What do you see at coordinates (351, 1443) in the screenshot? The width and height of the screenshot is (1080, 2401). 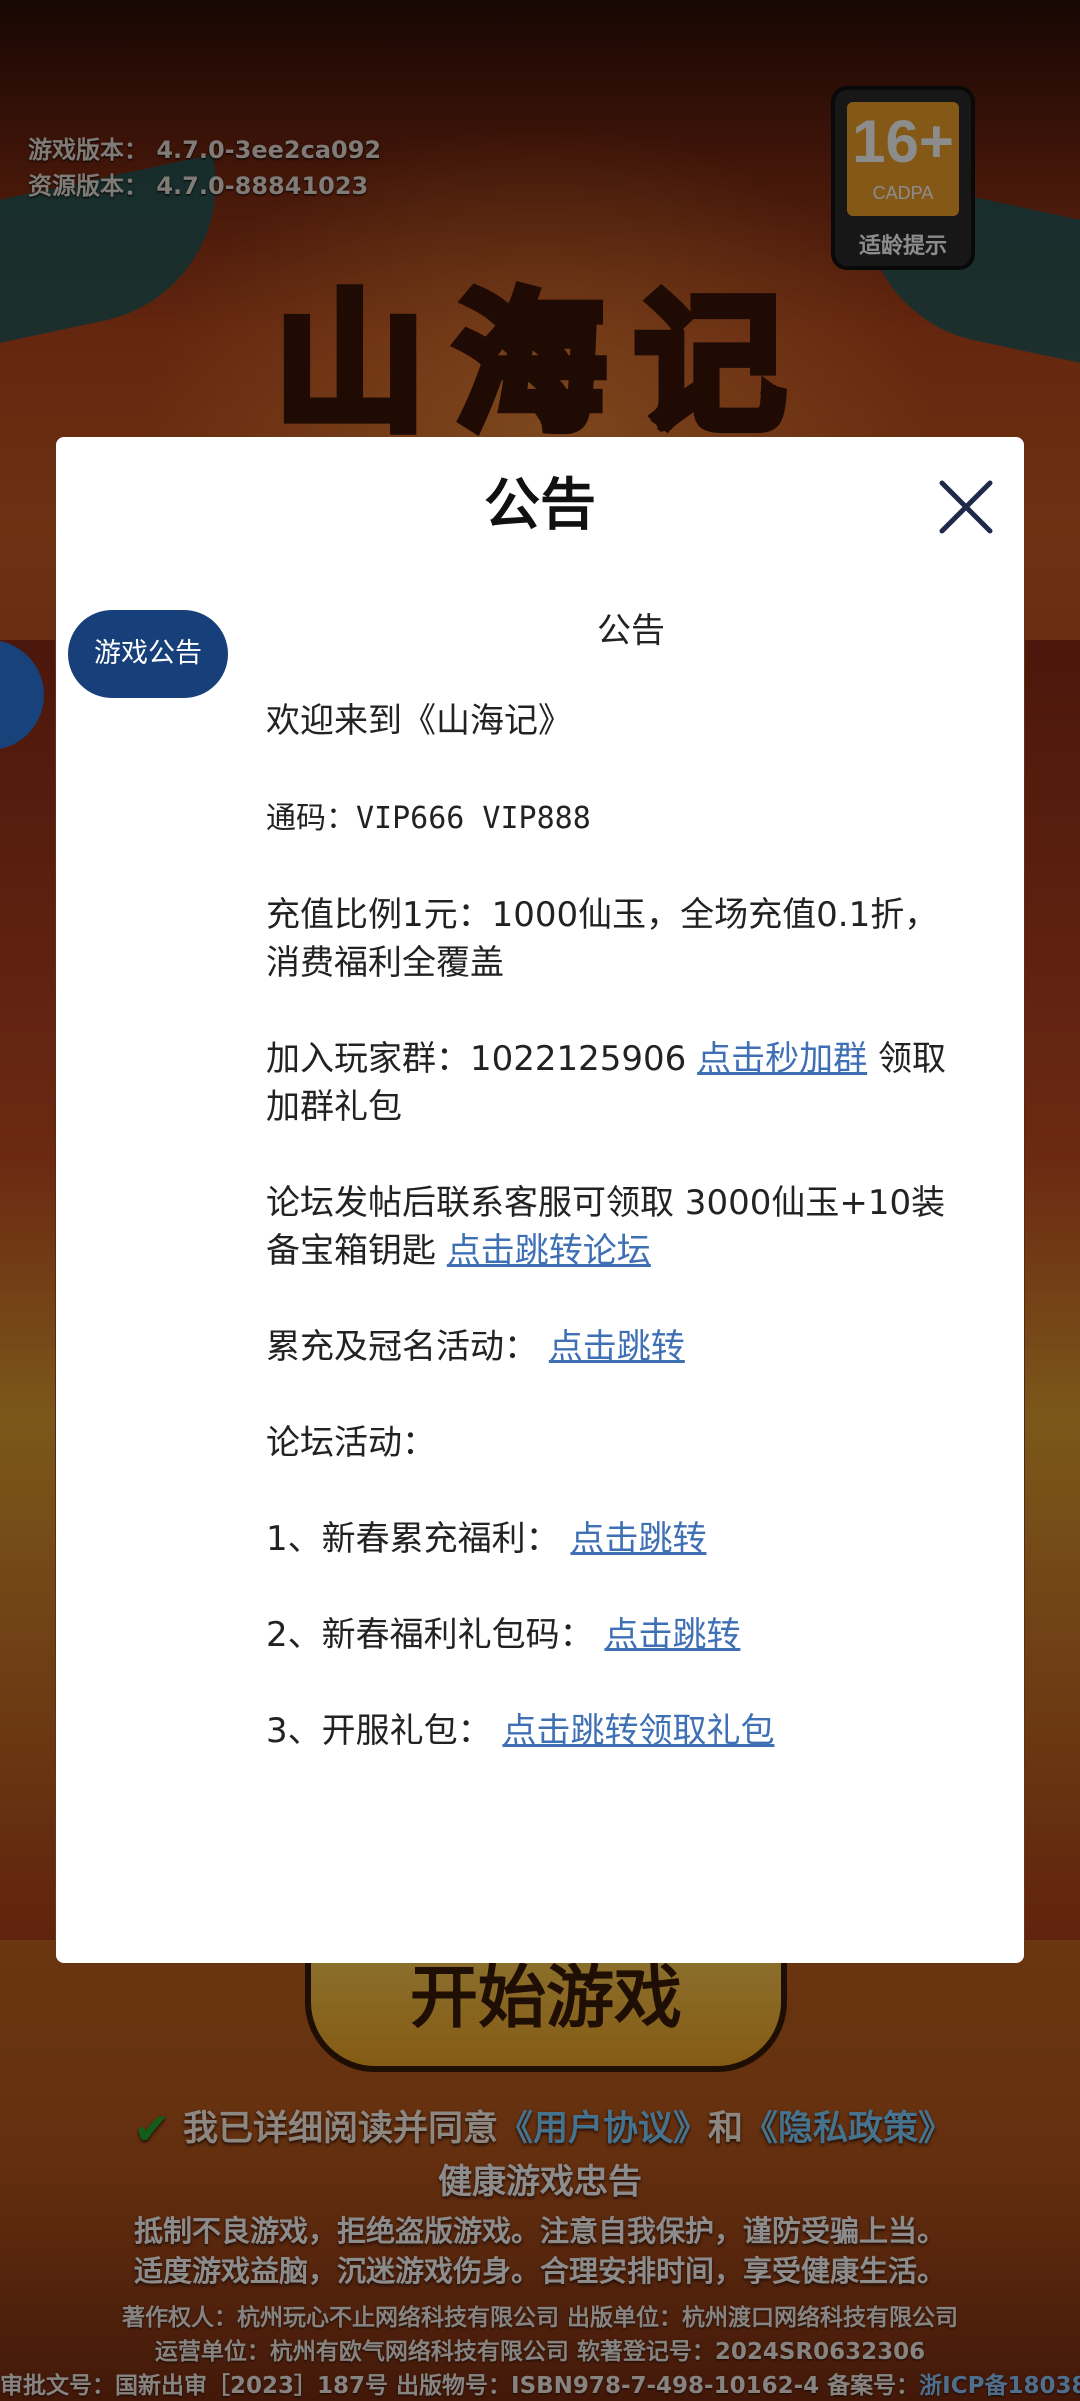 I see `forum-activity-heading: 论坛活动：` at bounding box center [351, 1443].